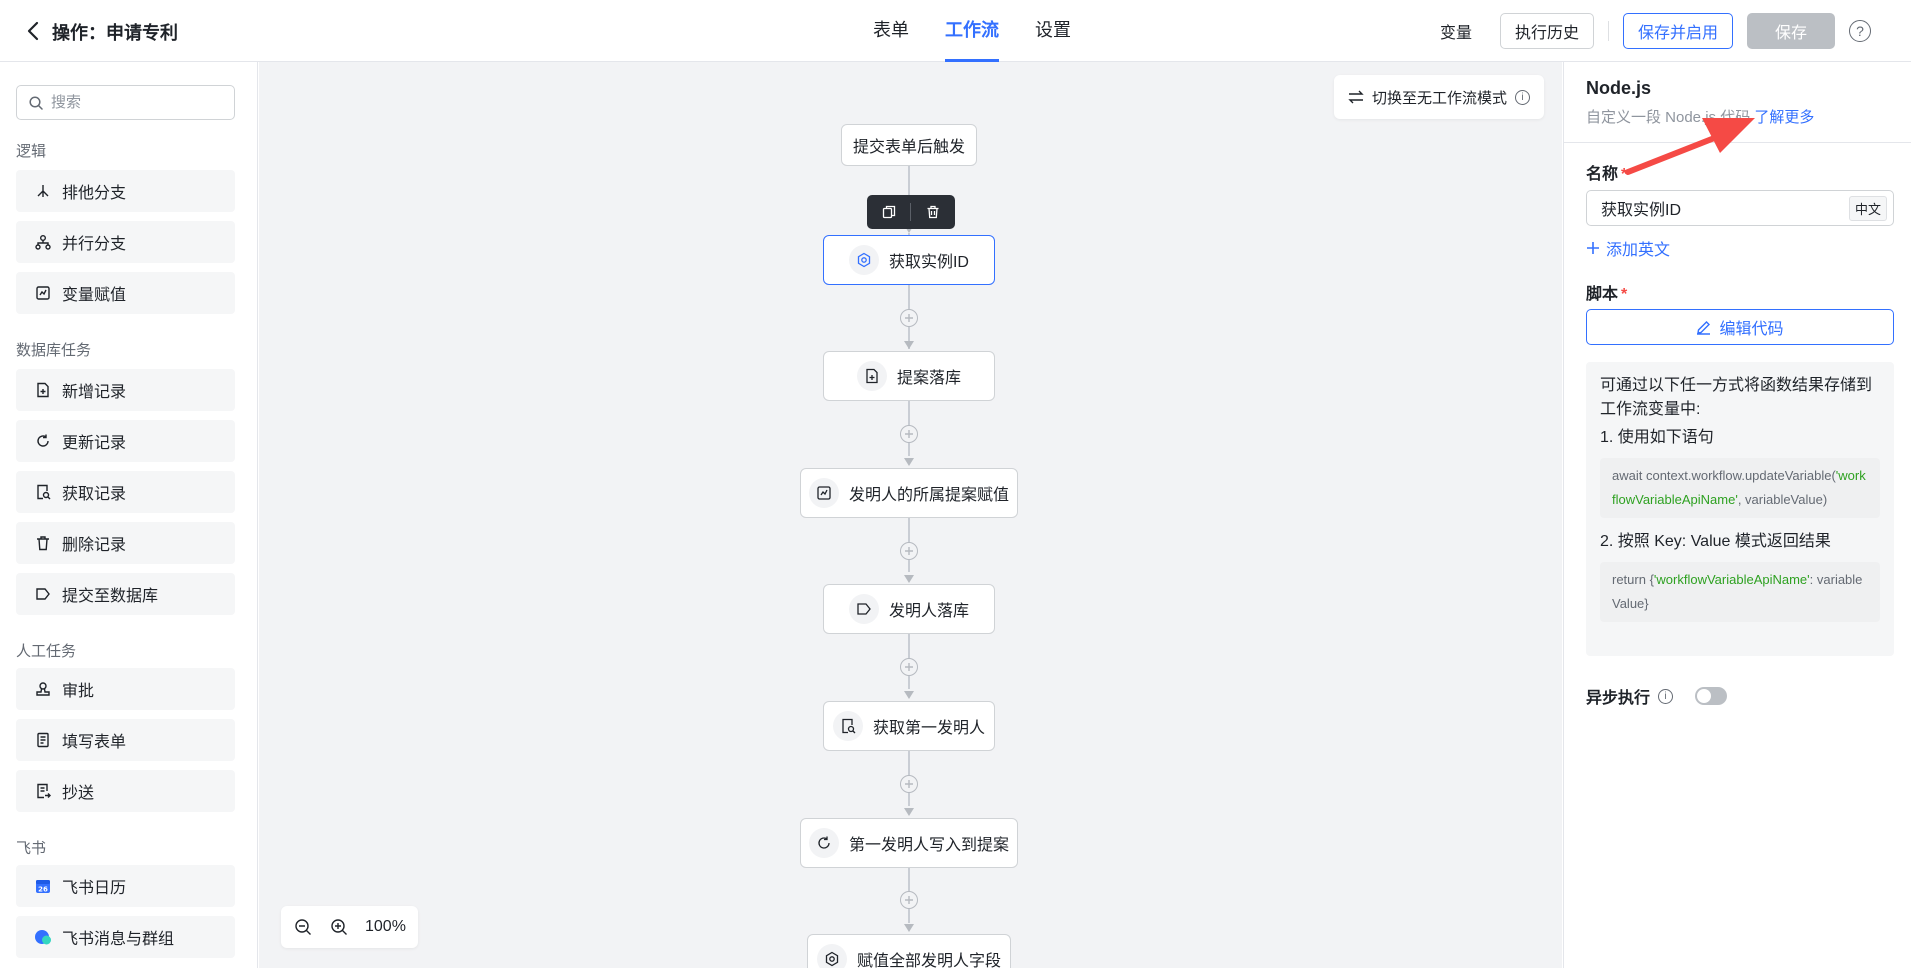  Describe the element at coordinates (911, 212) in the screenshot. I see `toolbar-divider` at that location.